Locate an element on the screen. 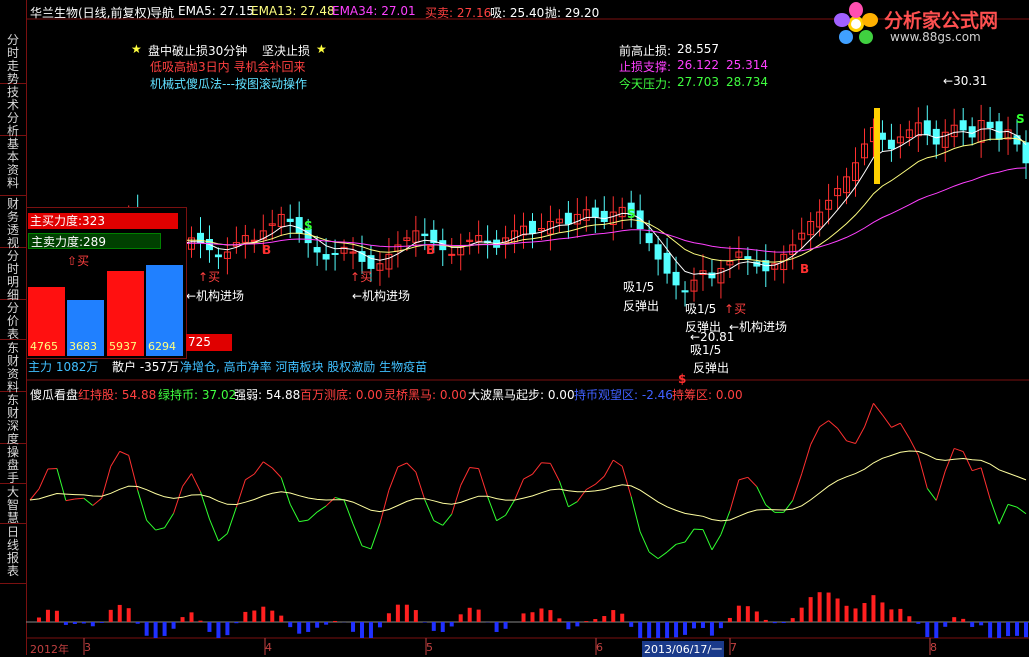 This screenshot has width=1029, height=657. pressure-value-2: 28.734 is located at coordinates (747, 82).